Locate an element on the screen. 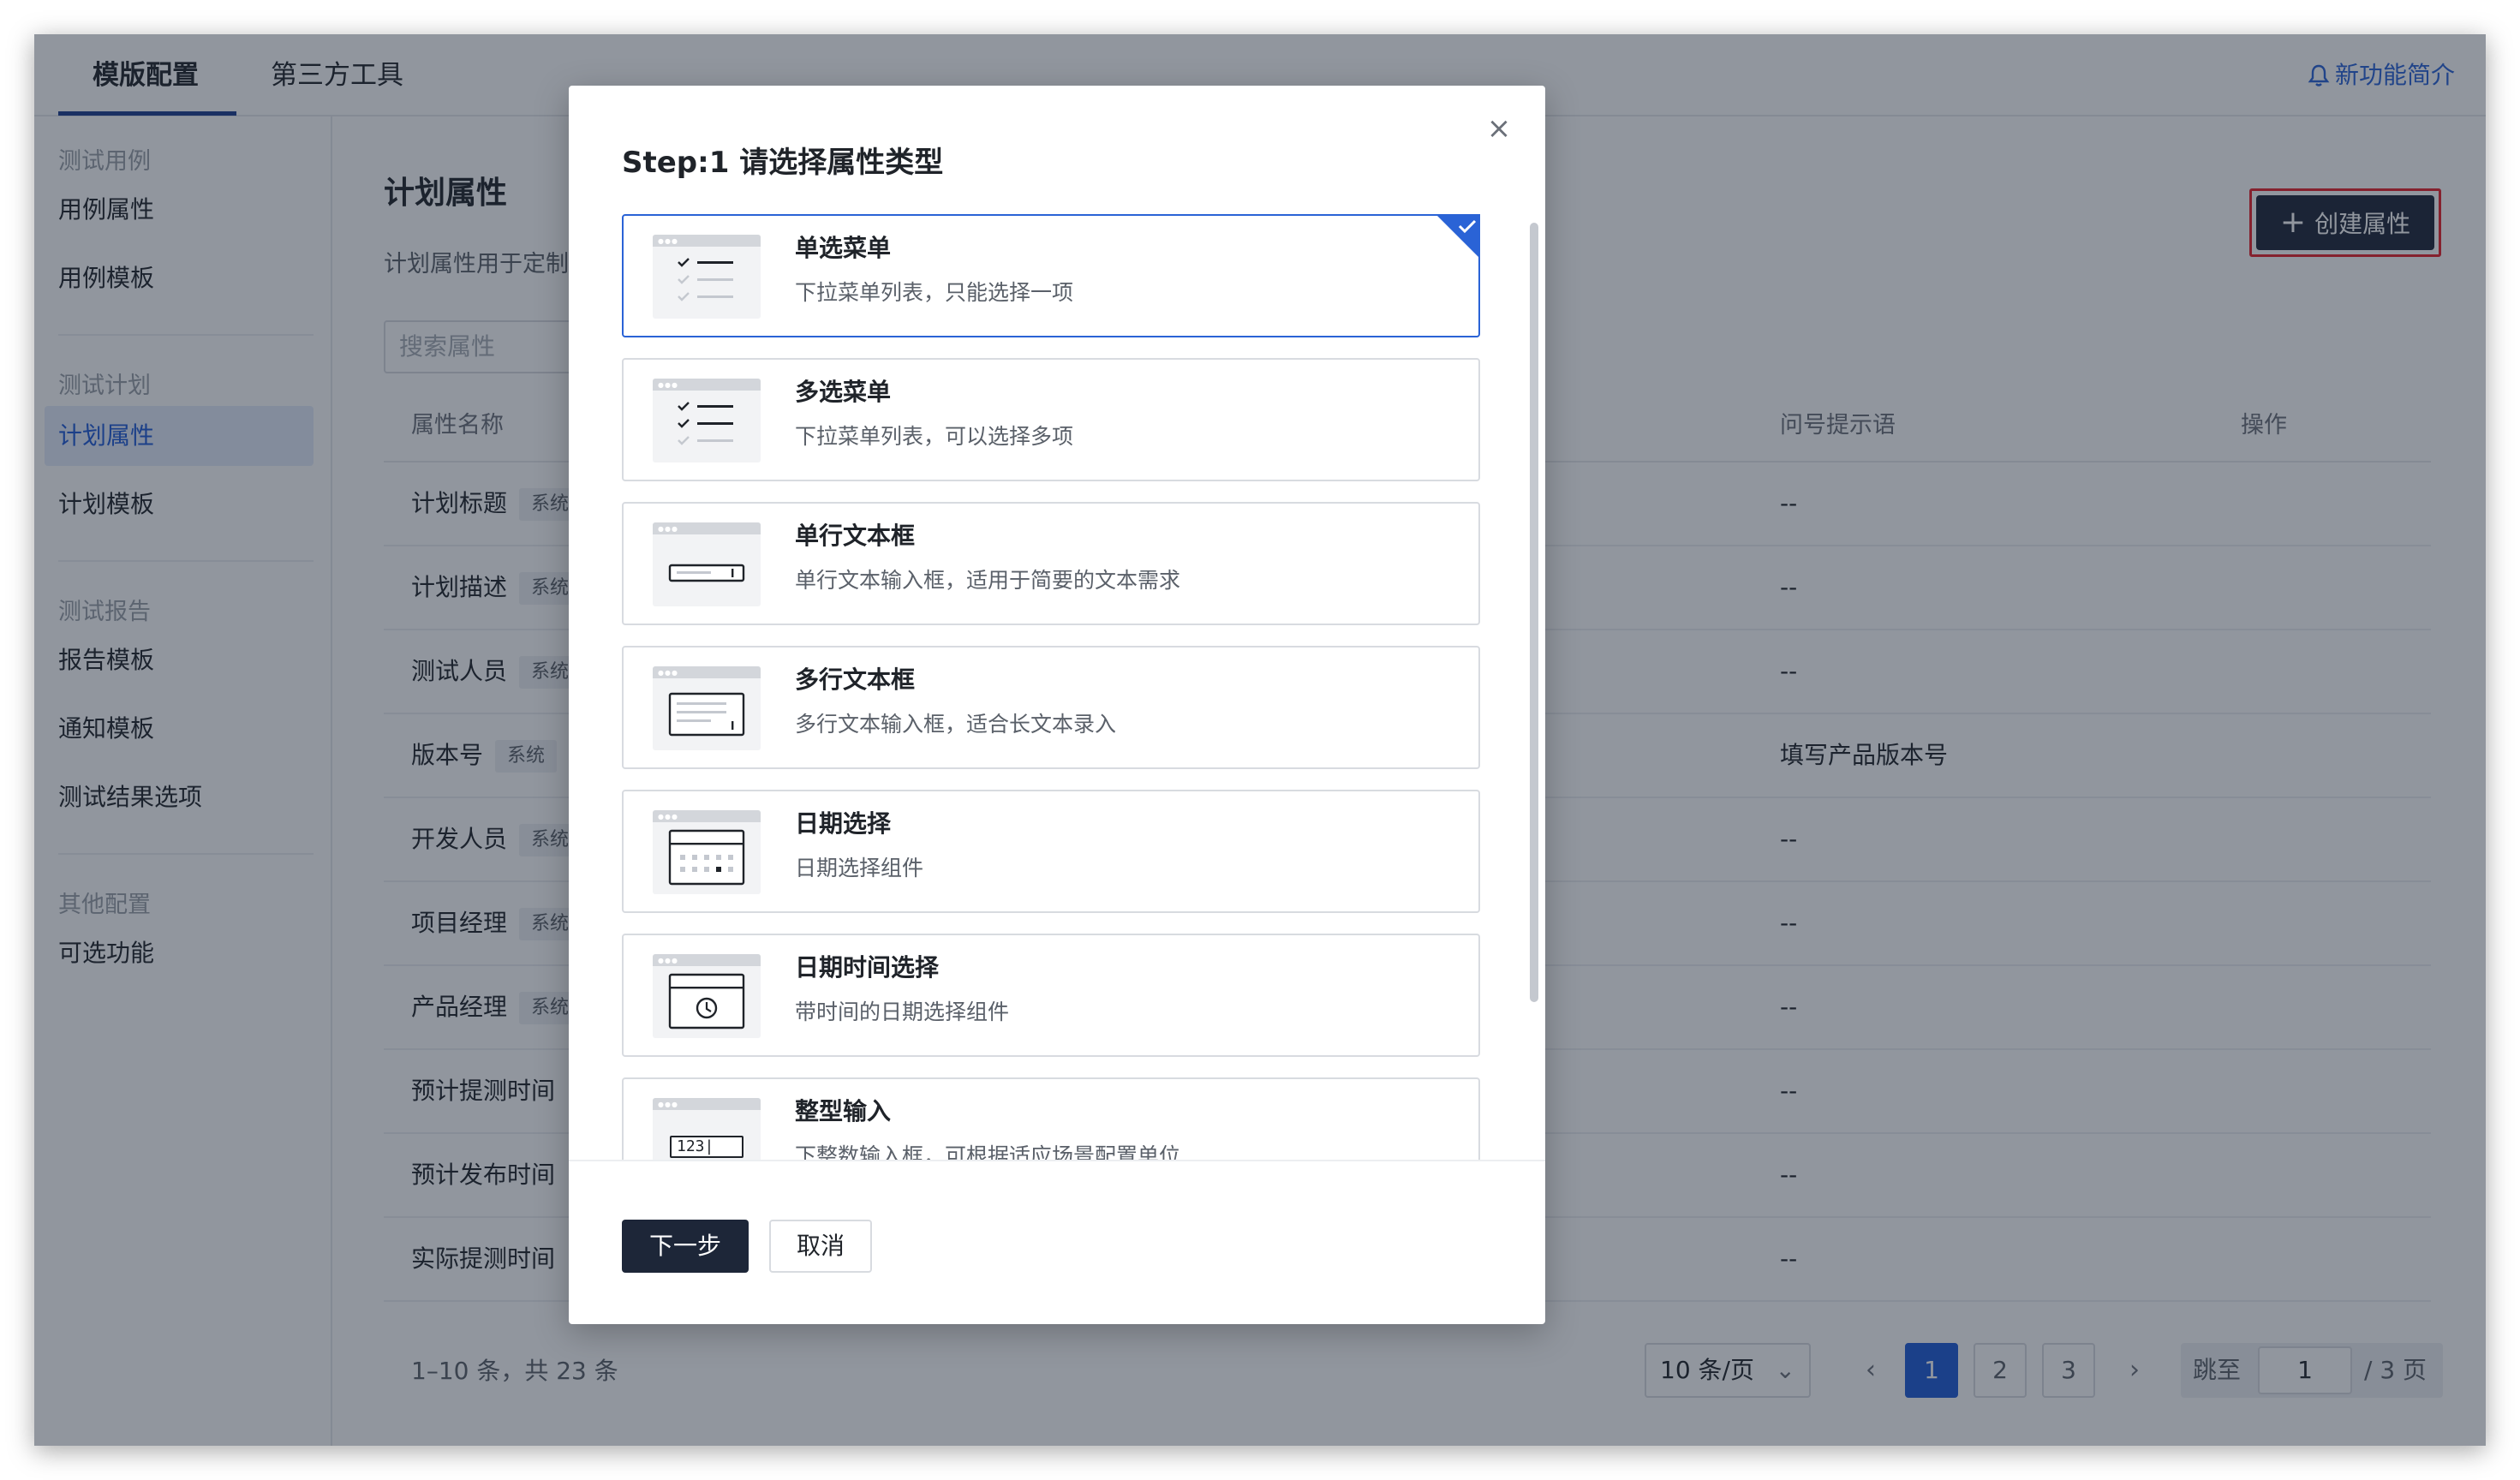 The width and height of the screenshot is (2520, 1480). option-title: 单行文本框 is located at coordinates (856, 536).